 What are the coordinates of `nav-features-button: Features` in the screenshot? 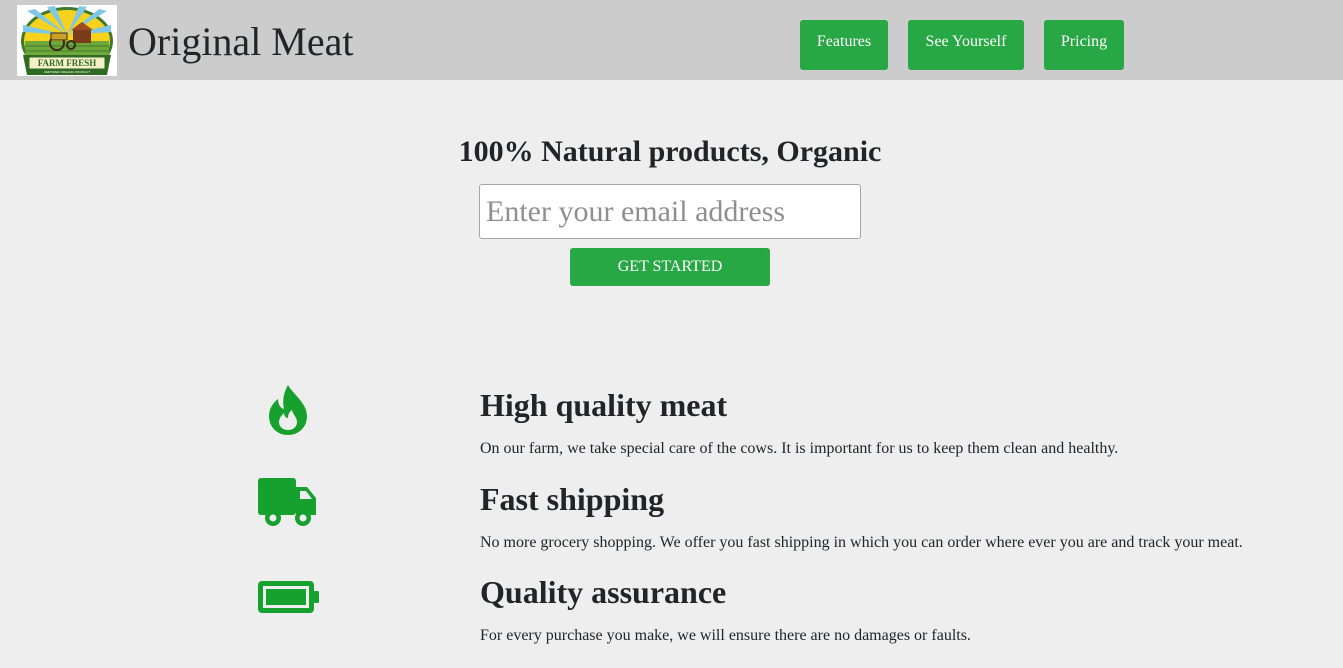 It's located at (844, 45).